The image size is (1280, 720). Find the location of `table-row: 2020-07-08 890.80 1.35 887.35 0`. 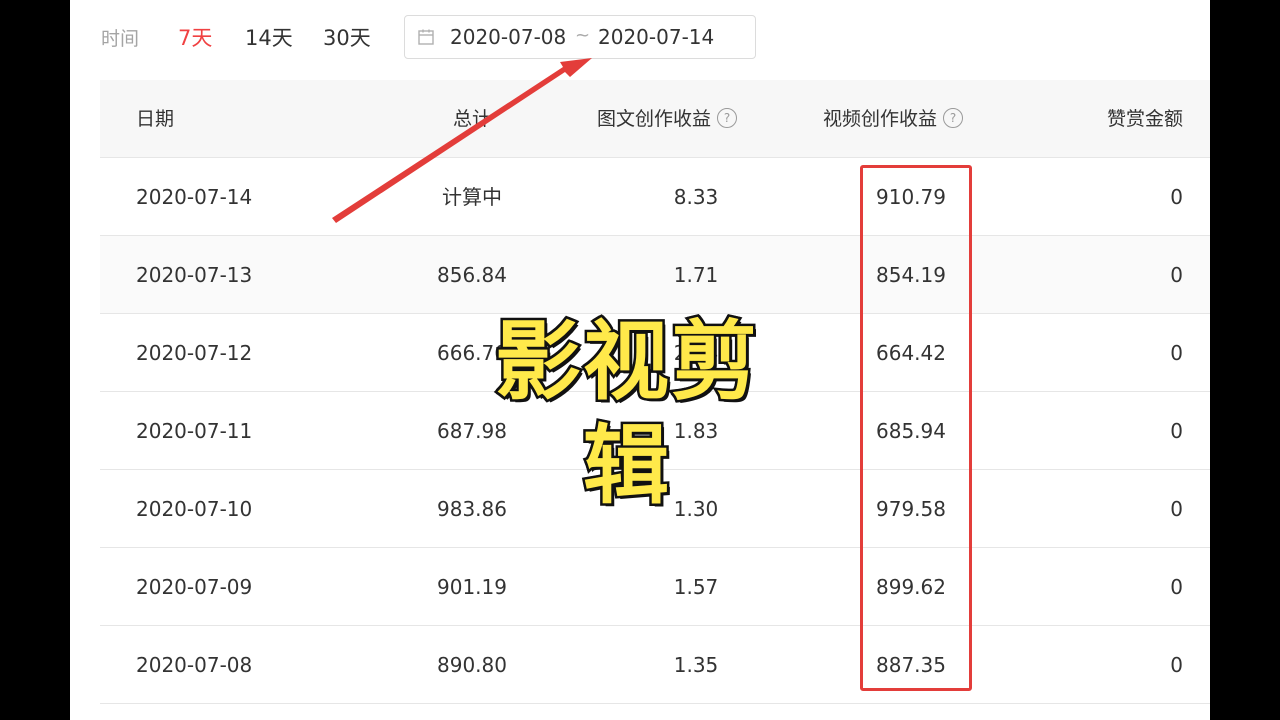

table-row: 2020-07-08 890.80 1.35 887.35 0 is located at coordinates (655, 665).